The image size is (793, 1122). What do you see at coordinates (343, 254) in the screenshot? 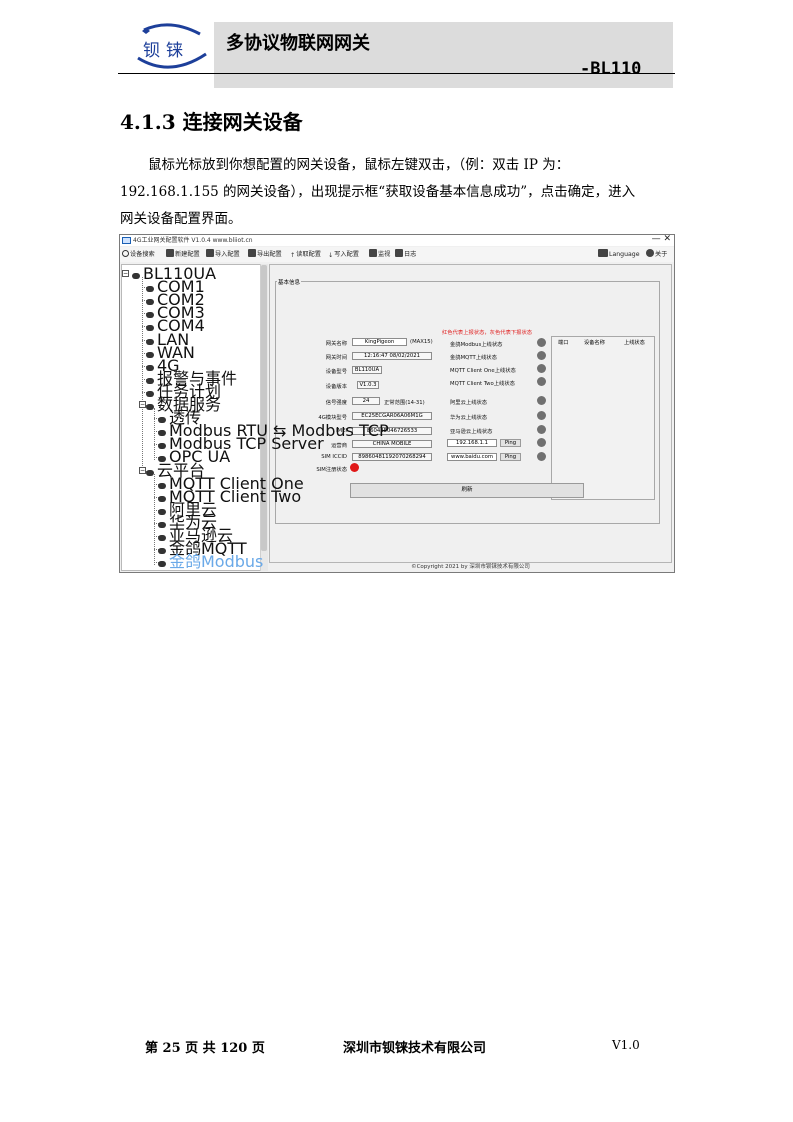
I see `write-config-button: ↓写入配置` at bounding box center [343, 254].